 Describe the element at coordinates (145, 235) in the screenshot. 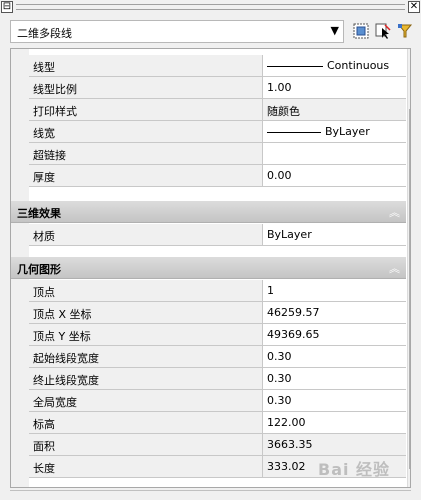

I see `property-label: 材质` at that location.